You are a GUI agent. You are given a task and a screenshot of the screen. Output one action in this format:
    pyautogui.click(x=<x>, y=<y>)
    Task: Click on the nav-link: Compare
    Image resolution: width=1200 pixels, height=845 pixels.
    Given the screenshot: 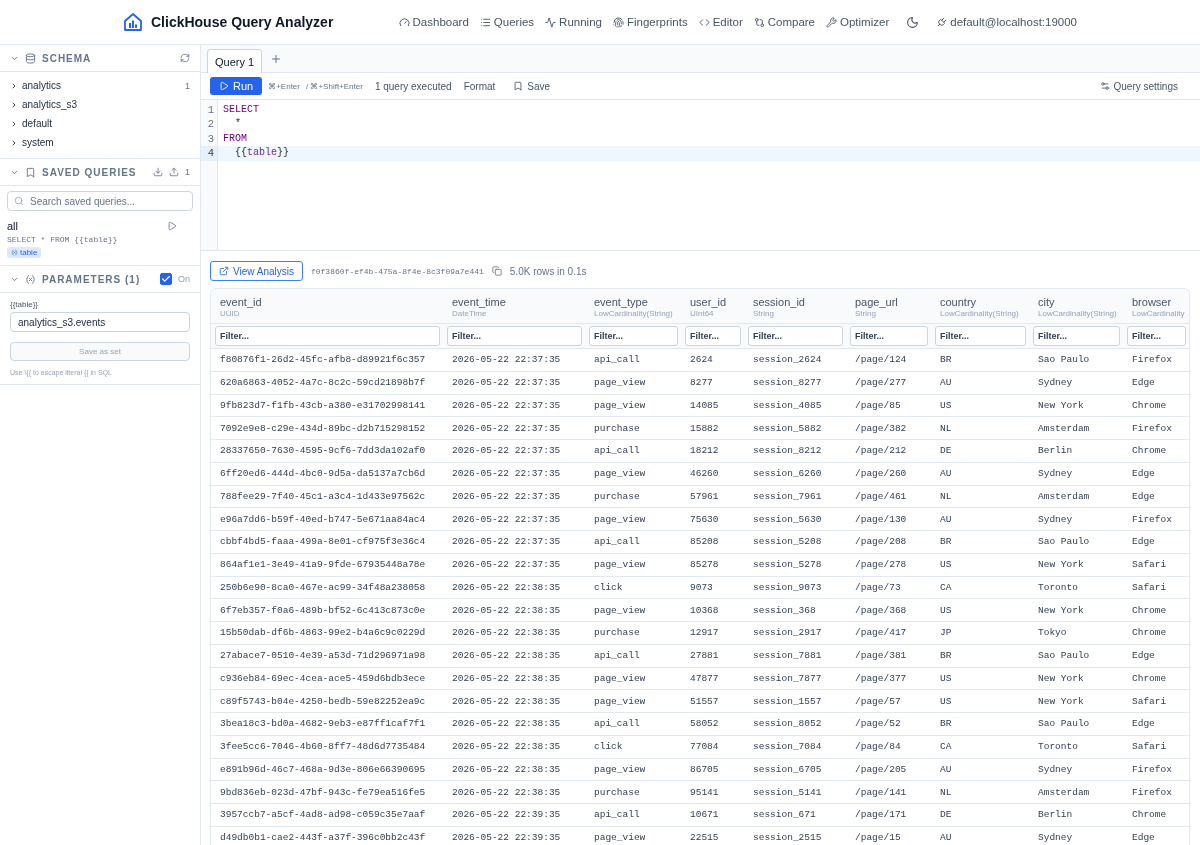 What is the action you would take?
    pyautogui.click(x=784, y=22)
    